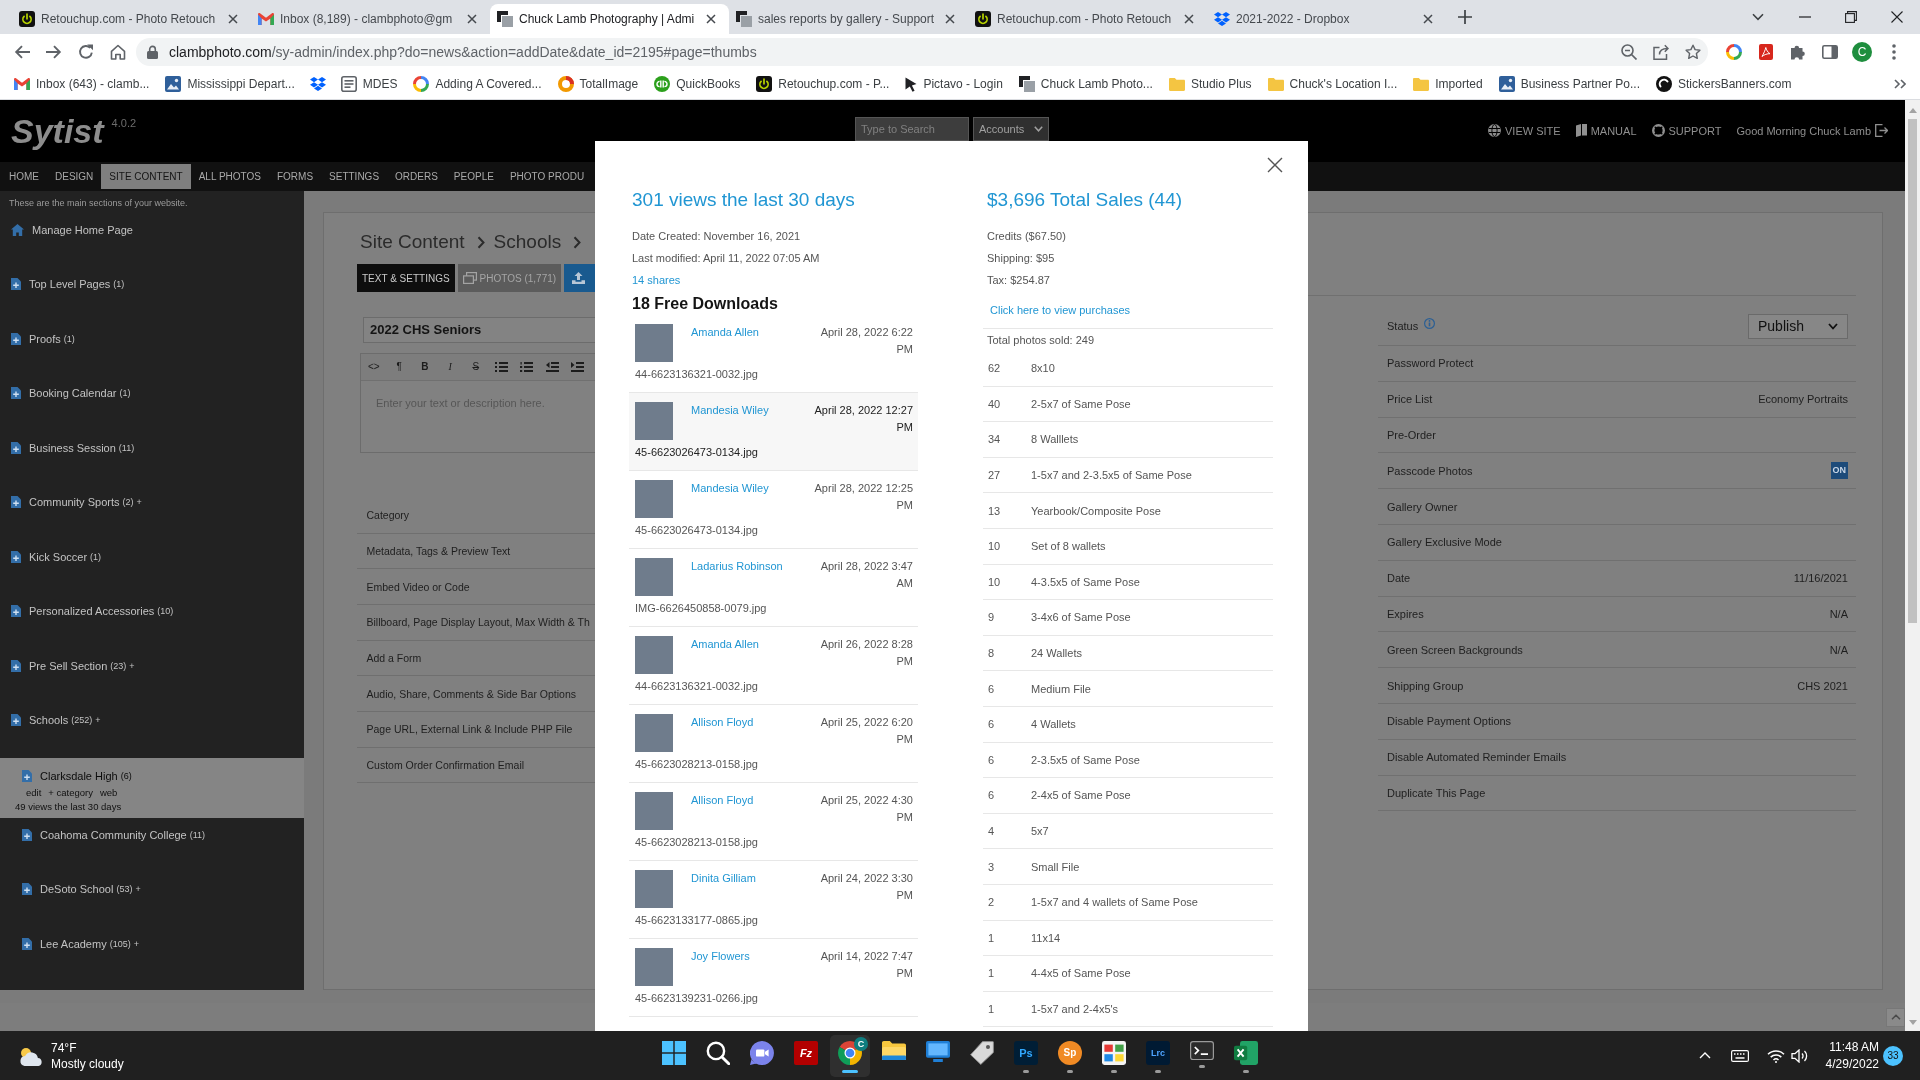 This screenshot has width=1920, height=1080. What do you see at coordinates (229, 176) in the screenshot?
I see `nav-tab: ALL PHOTOS` at bounding box center [229, 176].